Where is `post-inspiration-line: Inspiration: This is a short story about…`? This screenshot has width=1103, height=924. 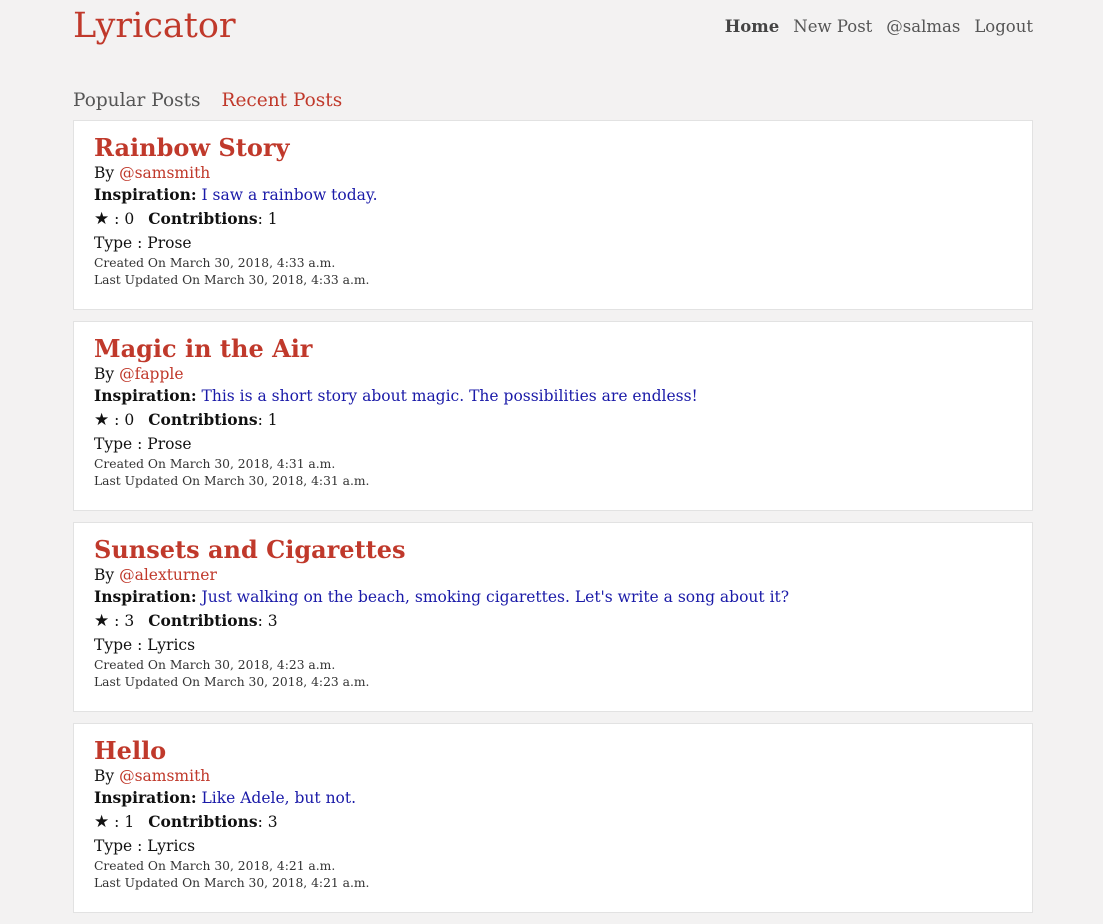
post-inspiration-line: Inspiration: This is a short story about… is located at coordinates (553, 396).